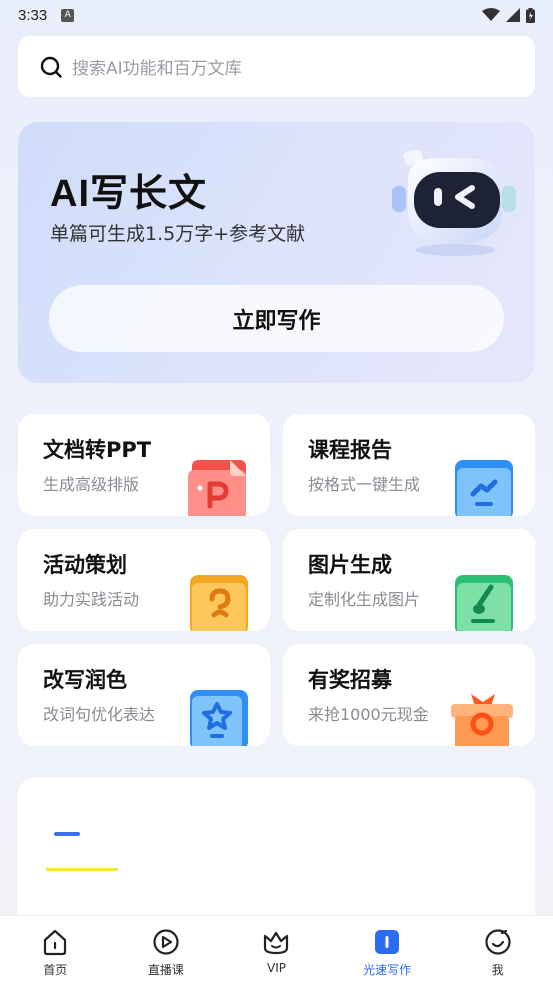 The height and width of the screenshot is (984, 553). I want to click on card-image-generation: 图片生成 定制化生成图片, so click(409, 580).